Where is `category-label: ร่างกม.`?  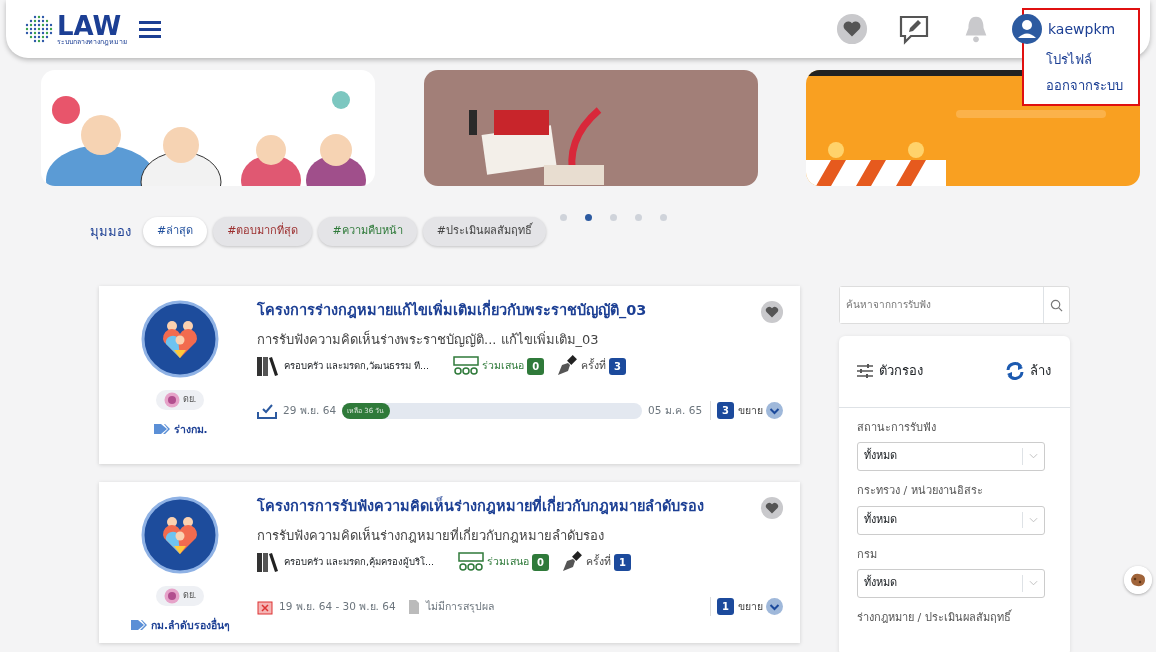 category-label: ร่างกม. is located at coordinates (190, 429).